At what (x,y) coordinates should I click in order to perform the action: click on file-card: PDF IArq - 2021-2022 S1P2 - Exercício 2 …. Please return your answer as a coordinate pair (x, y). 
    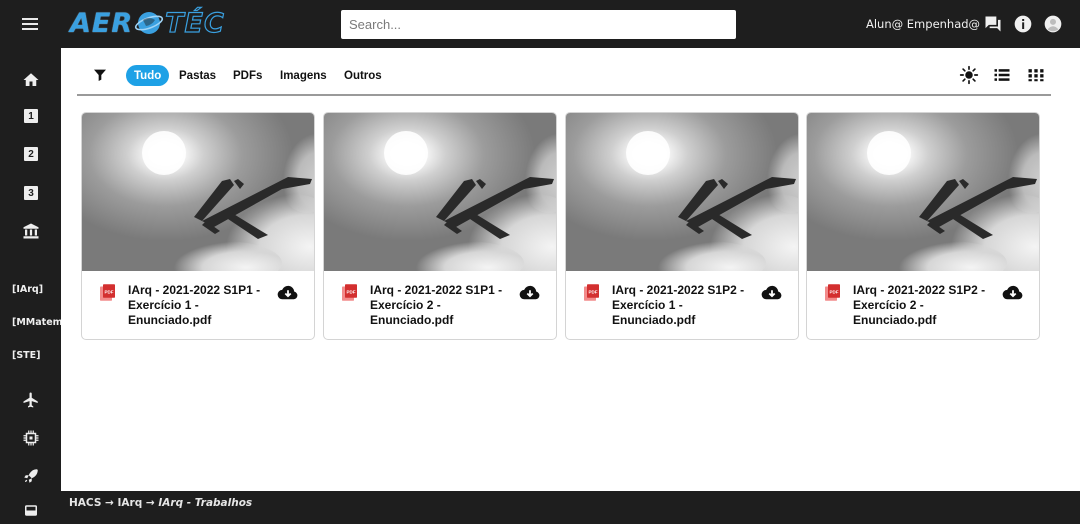
    Looking at the image, I should click on (923, 226).